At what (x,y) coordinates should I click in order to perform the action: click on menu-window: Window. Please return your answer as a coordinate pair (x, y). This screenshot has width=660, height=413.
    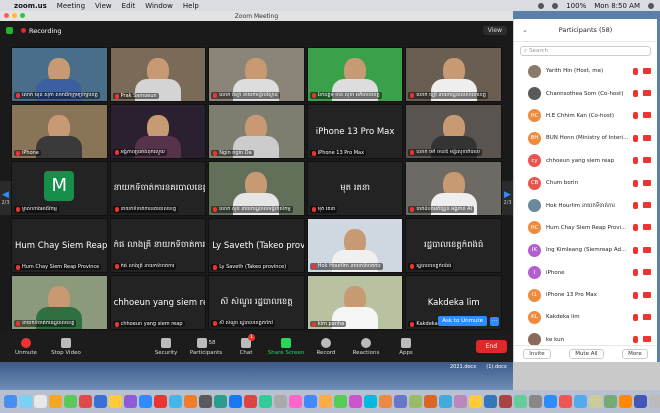
    Looking at the image, I should click on (159, 6).